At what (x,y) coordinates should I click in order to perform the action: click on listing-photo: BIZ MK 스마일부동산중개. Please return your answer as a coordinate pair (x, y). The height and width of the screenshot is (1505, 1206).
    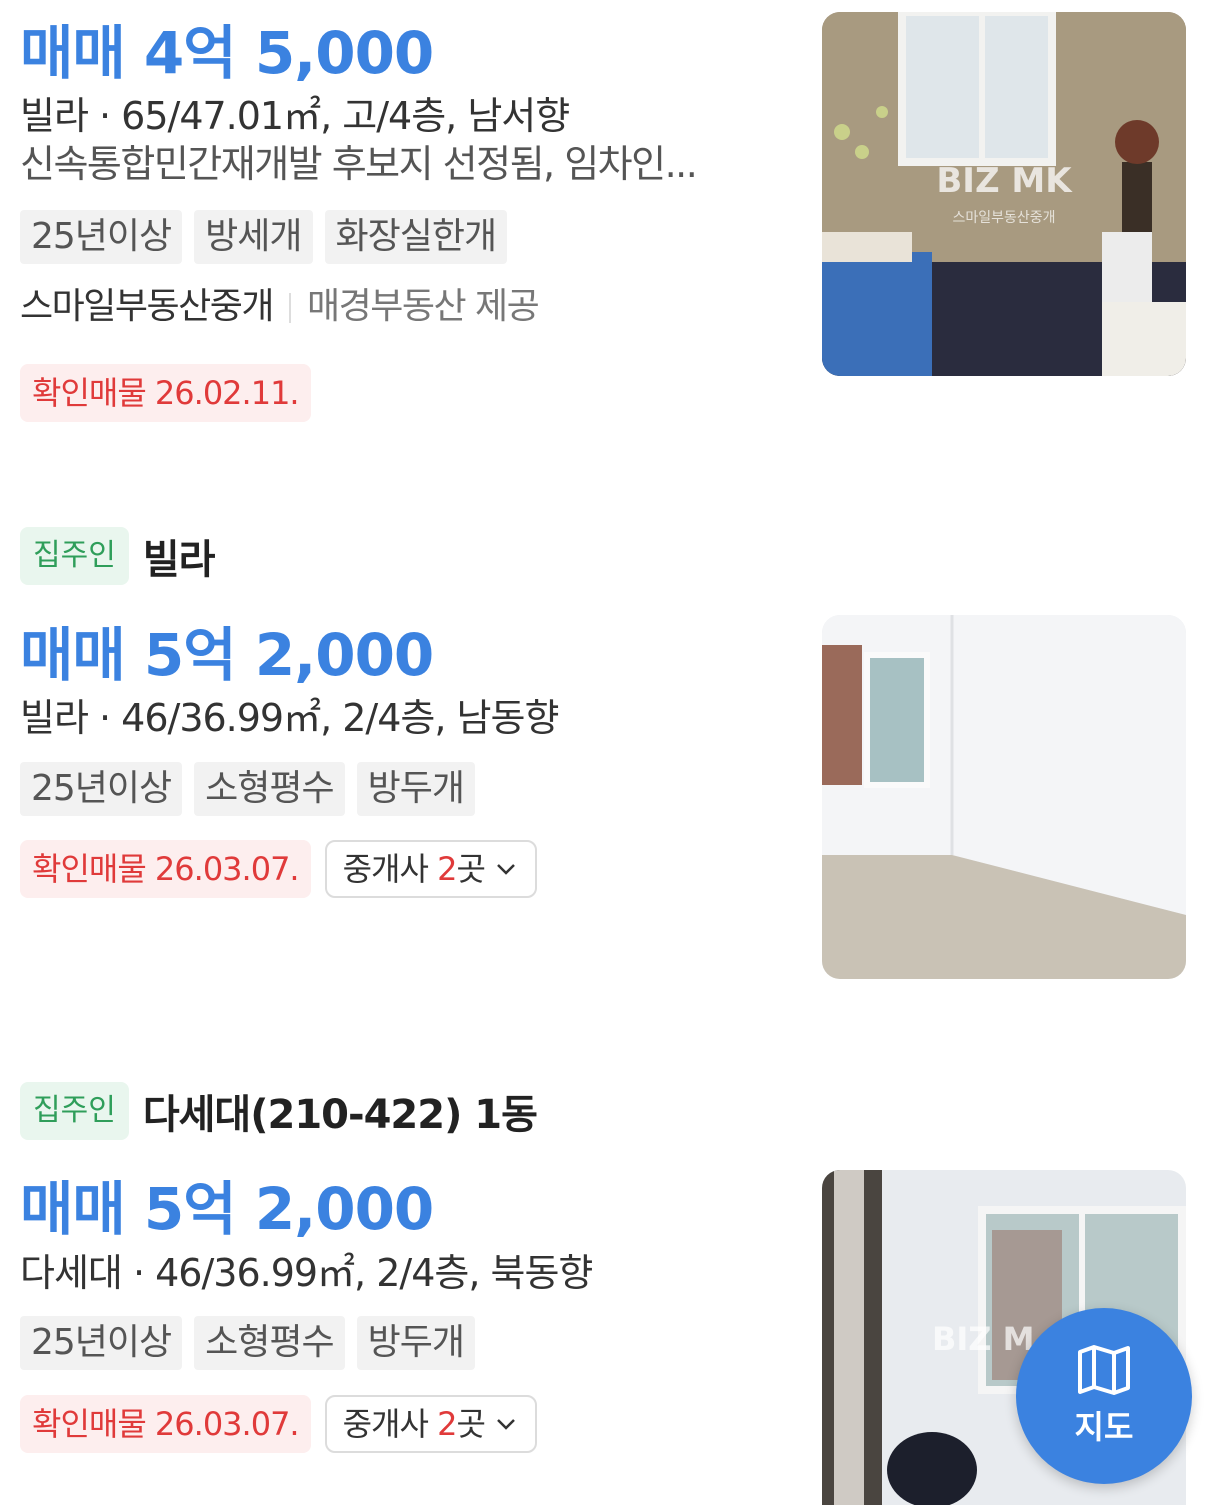
    Looking at the image, I should click on (1004, 194).